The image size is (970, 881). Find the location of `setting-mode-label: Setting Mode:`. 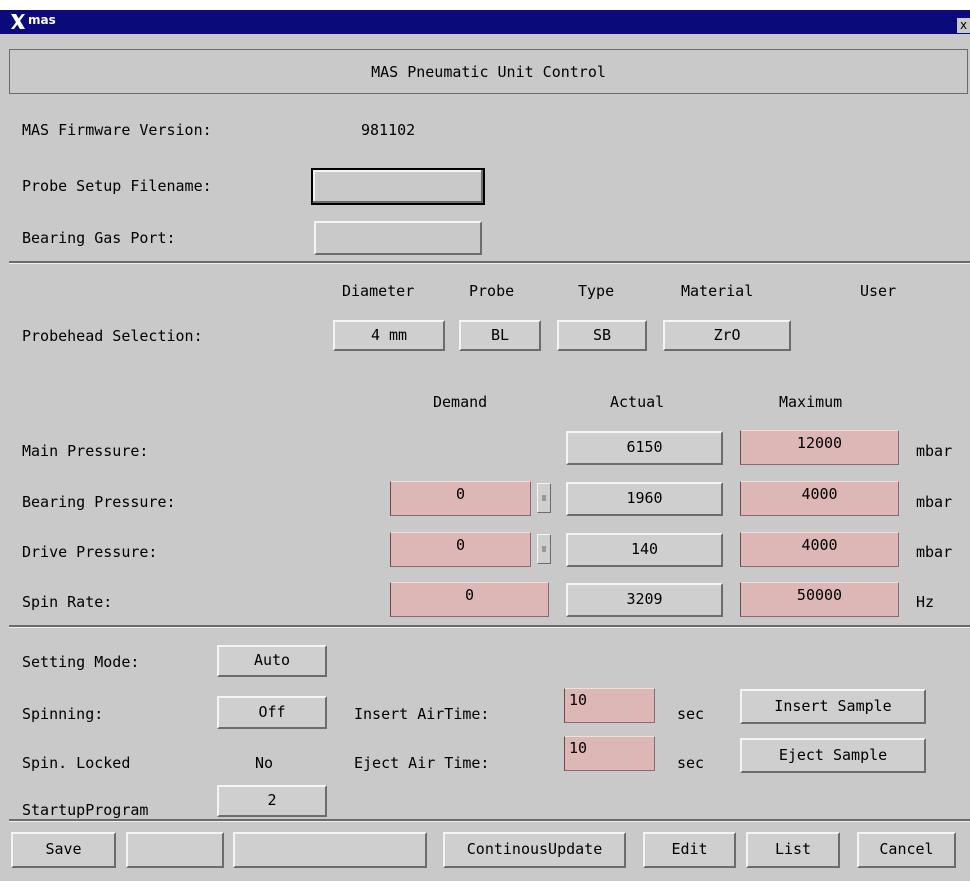

setting-mode-label: Setting Mode: is located at coordinates (81, 662).